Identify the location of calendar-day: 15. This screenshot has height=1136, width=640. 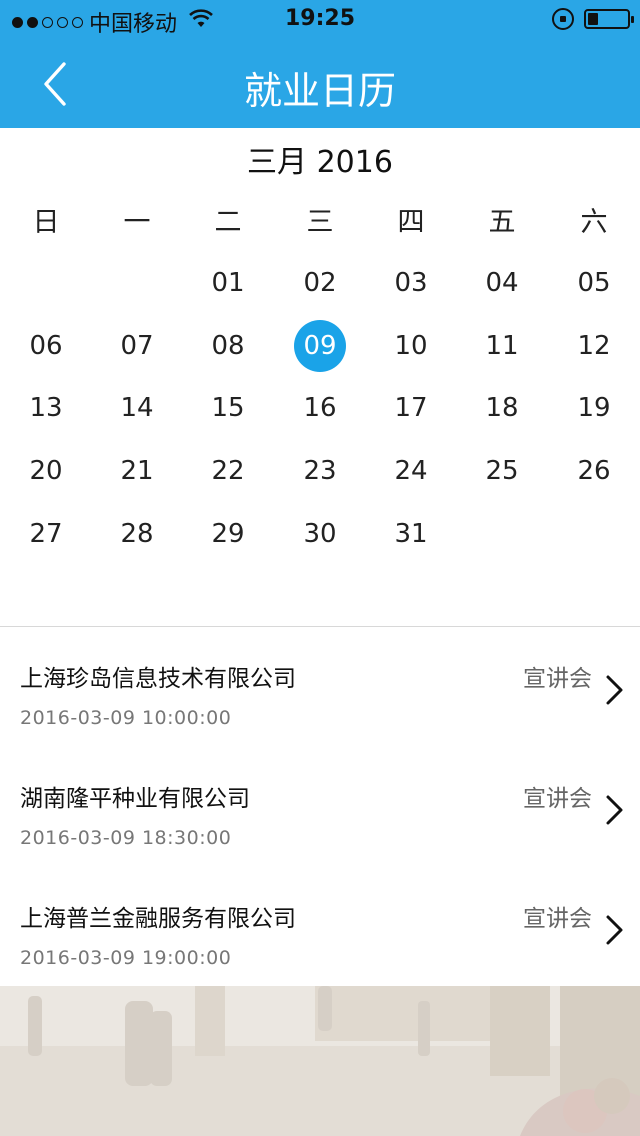
(228, 408).